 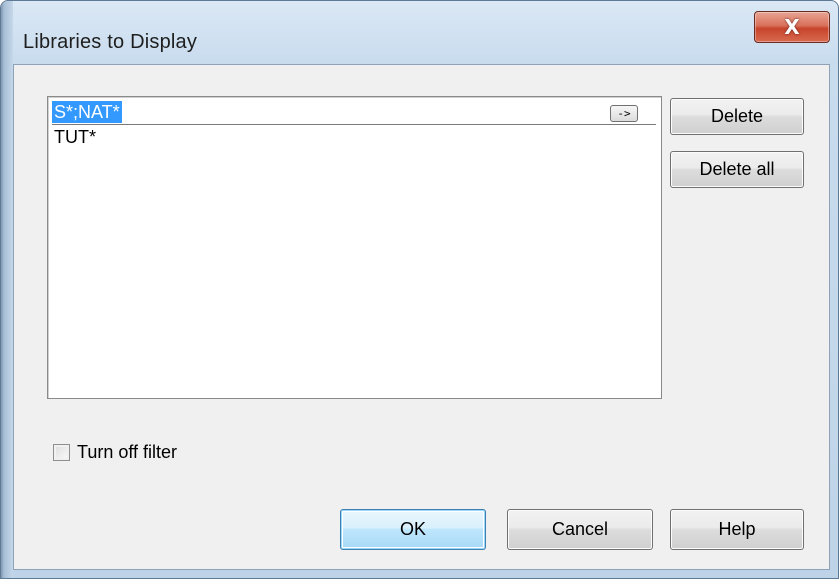 What do you see at coordinates (737, 529) in the screenshot?
I see `help-button: Help` at bounding box center [737, 529].